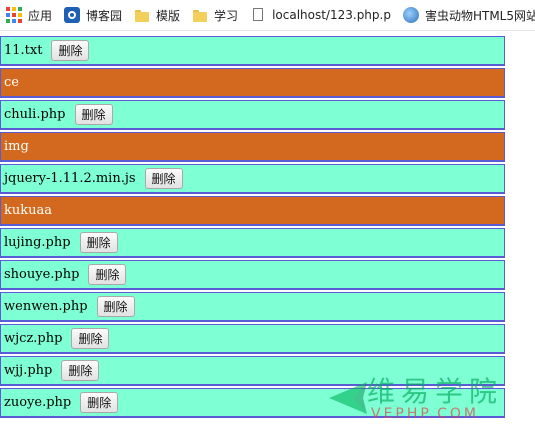  What do you see at coordinates (70, 178) in the screenshot?
I see `file-name: jquery-1.11.2.min.js` at bounding box center [70, 178].